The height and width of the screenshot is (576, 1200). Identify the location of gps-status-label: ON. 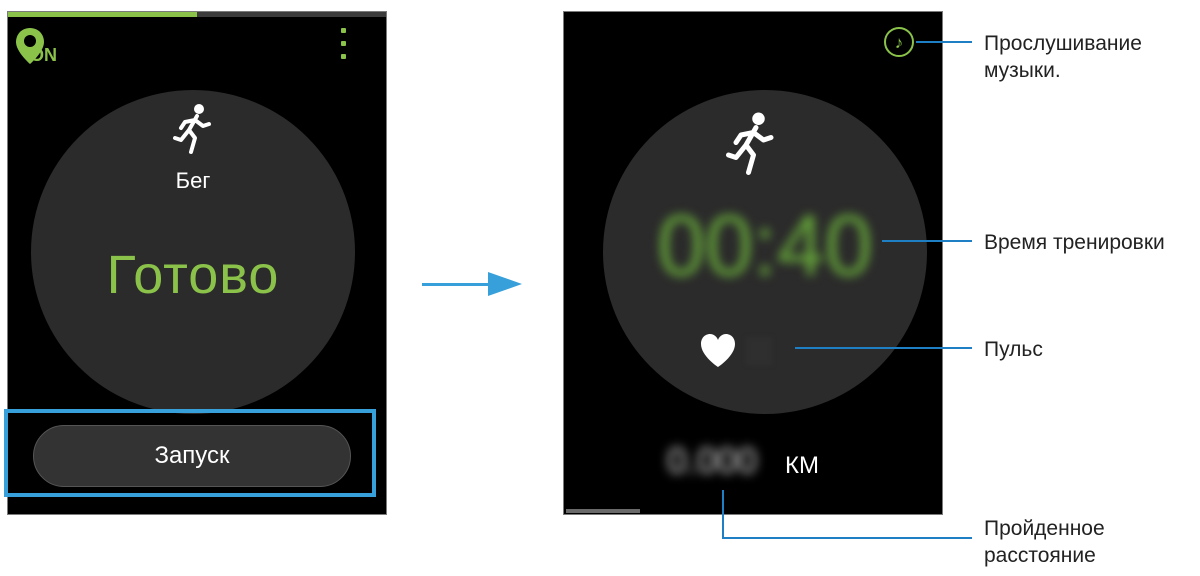
(43, 55).